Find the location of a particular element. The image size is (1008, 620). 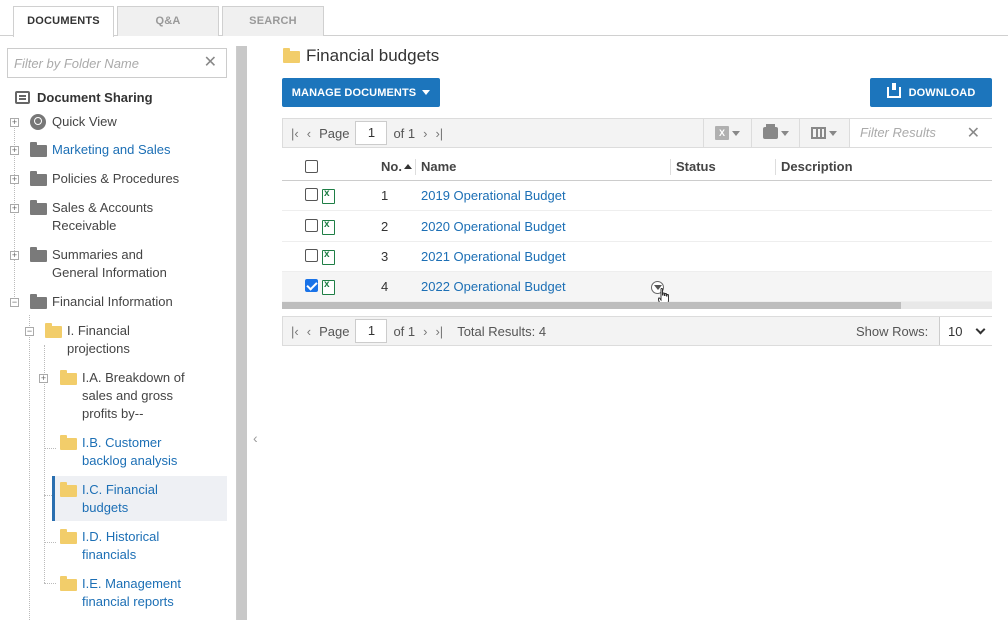

column-header-no: No. is located at coordinates (396, 166).